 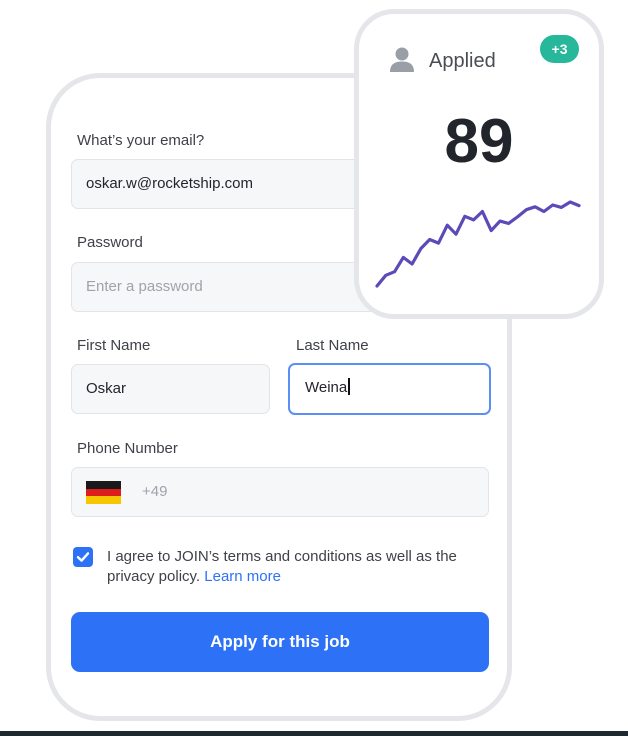 I want to click on text-caret, so click(x=349, y=386).